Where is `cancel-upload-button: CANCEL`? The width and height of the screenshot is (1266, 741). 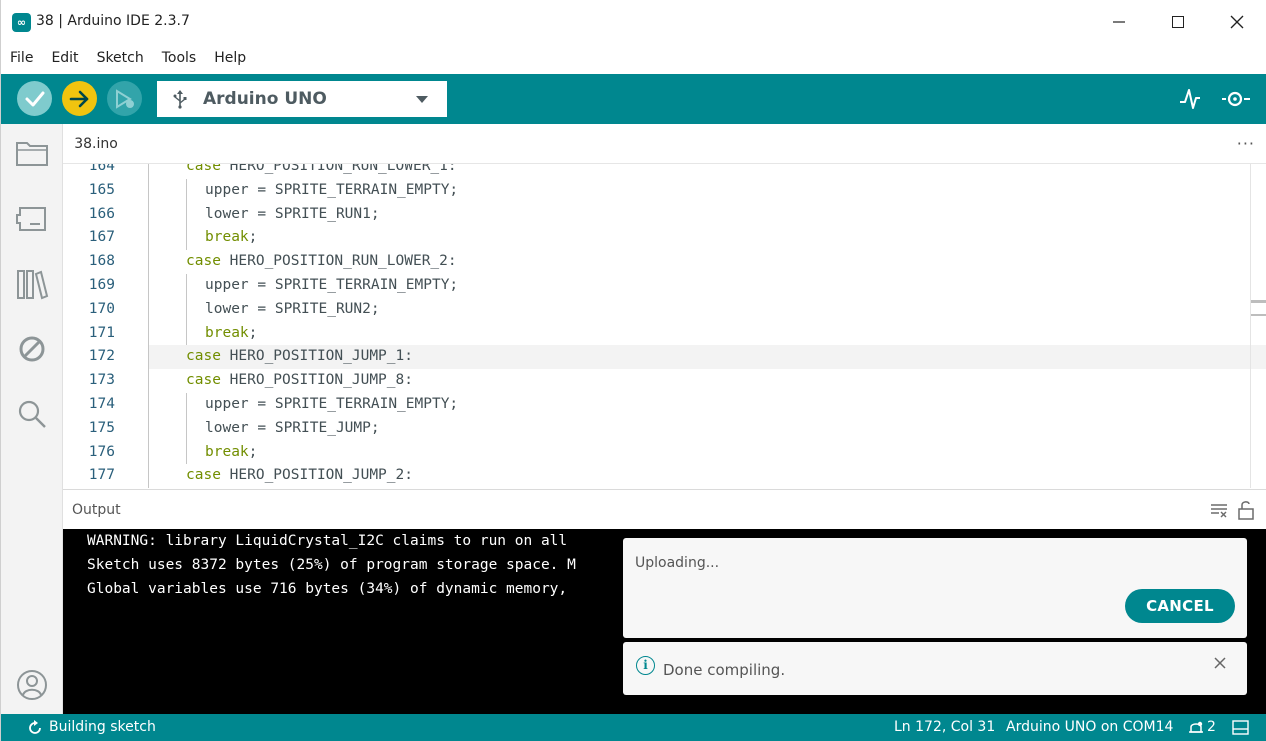
cancel-upload-button: CANCEL is located at coordinates (1180, 606).